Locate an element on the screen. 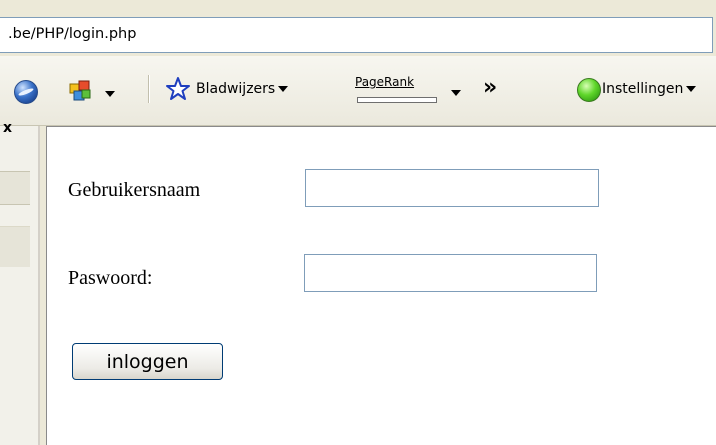 The width and height of the screenshot is (716, 445). pagerank-dropdown-icon is located at coordinates (454, 93).